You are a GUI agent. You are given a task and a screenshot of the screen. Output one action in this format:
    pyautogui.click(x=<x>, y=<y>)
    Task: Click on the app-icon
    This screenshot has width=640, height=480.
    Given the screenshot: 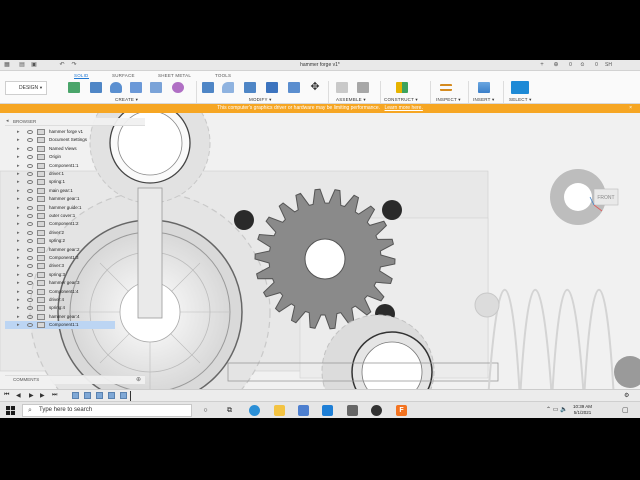 What is the action you would take?
    pyautogui.click(x=352, y=410)
    